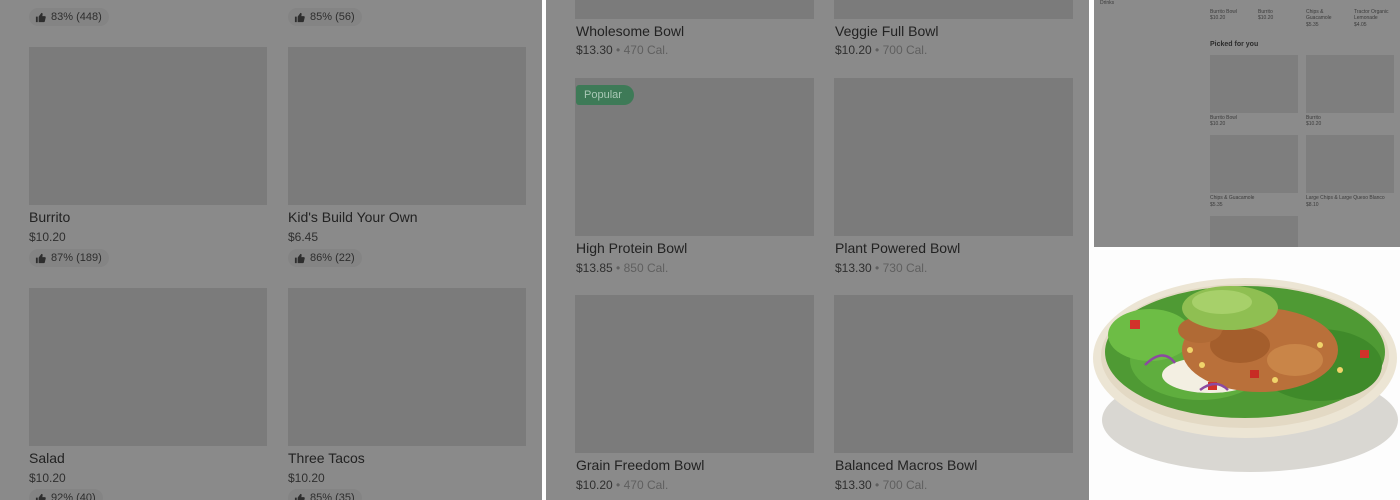 This screenshot has width=1400, height=500. Describe the element at coordinates (630, 31) in the screenshot. I see `menu-item-title: Wholesome Bowl` at that location.